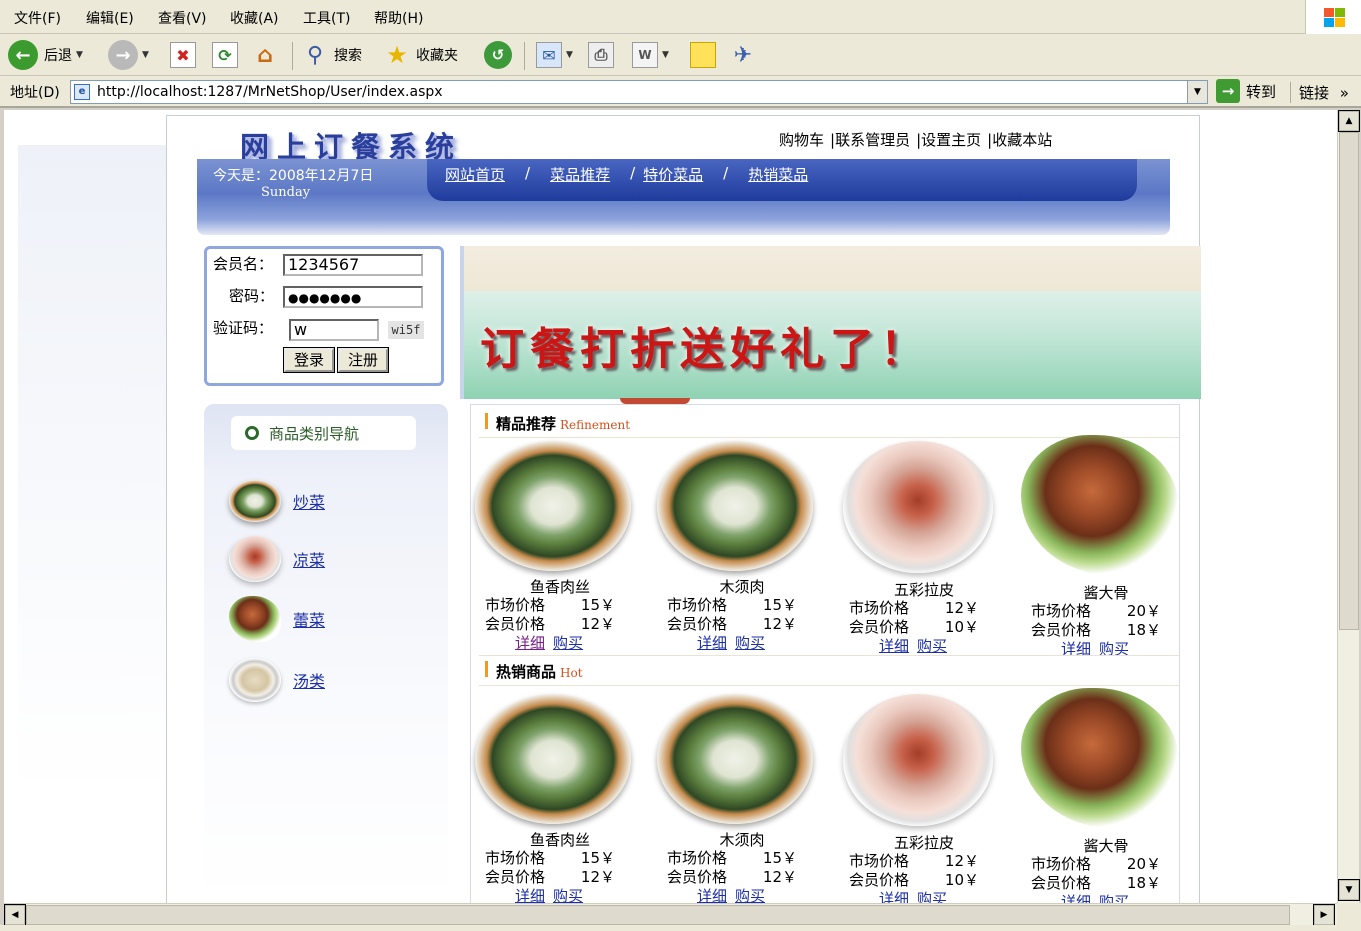 This screenshot has height=931, width=1361. I want to click on print-button: ⎙, so click(601, 55).